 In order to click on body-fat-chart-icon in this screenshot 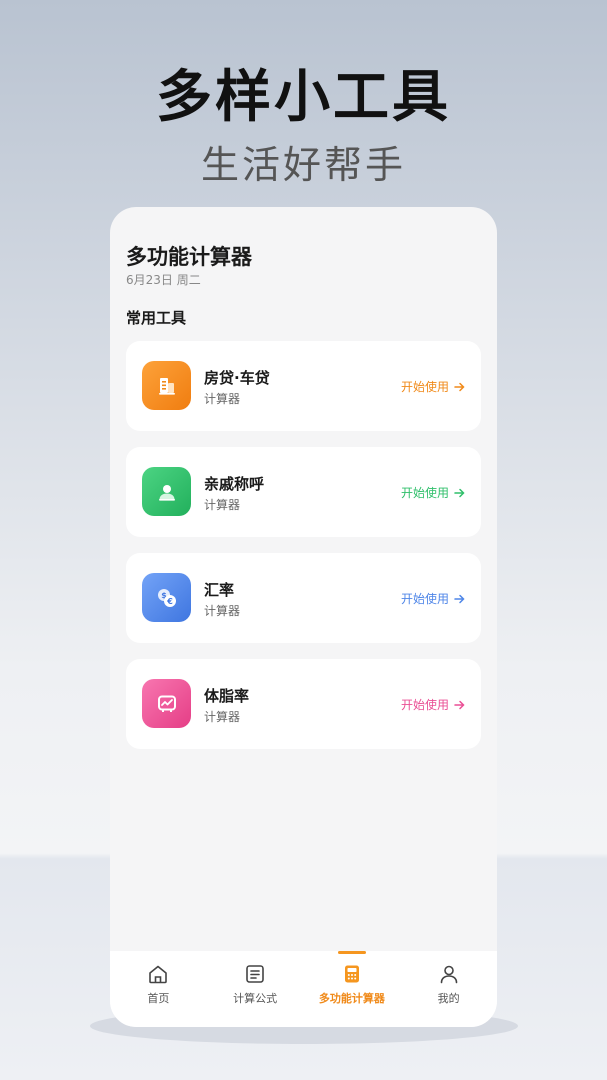, I will do `click(166, 703)`.